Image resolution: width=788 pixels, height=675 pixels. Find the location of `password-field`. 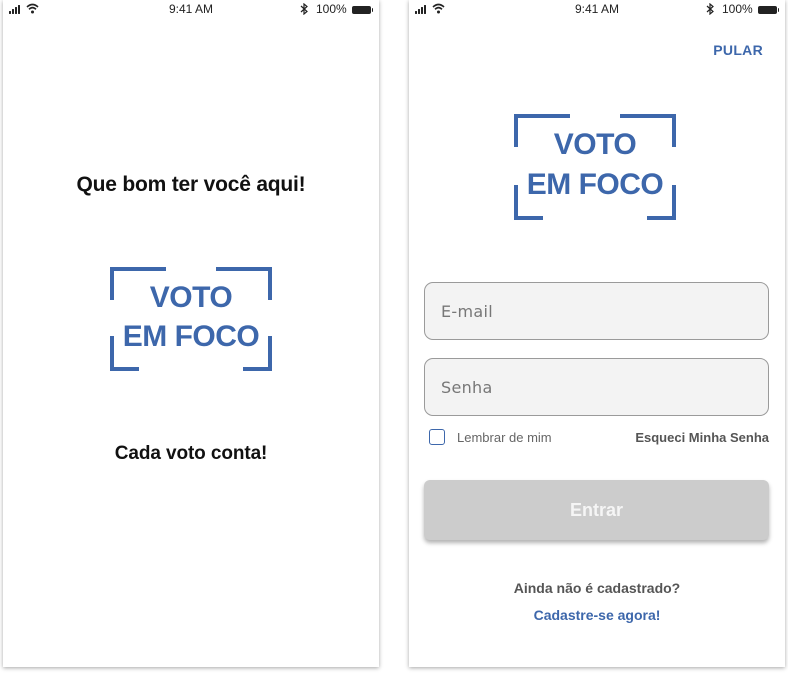

password-field is located at coordinates (596, 387).